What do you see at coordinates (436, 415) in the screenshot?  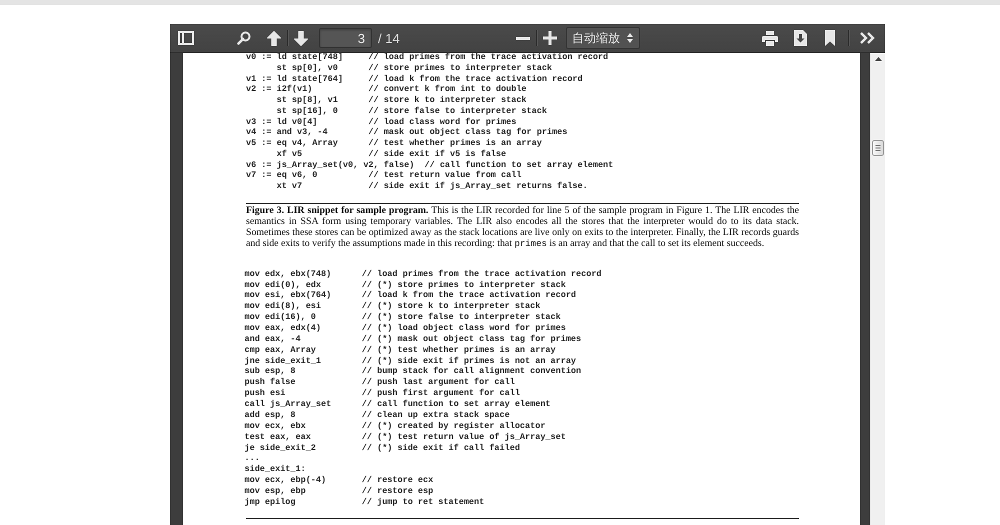 I see `code-comment: // clean up extra stack space` at bounding box center [436, 415].